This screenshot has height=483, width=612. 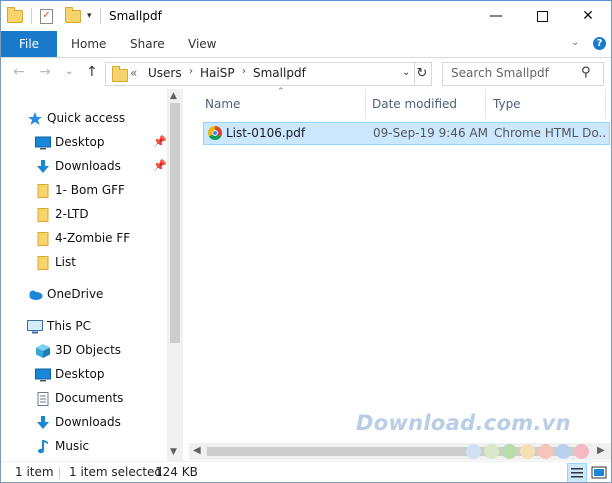 I want to click on selection-count: 1 item selected, so click(x=116, y=472).